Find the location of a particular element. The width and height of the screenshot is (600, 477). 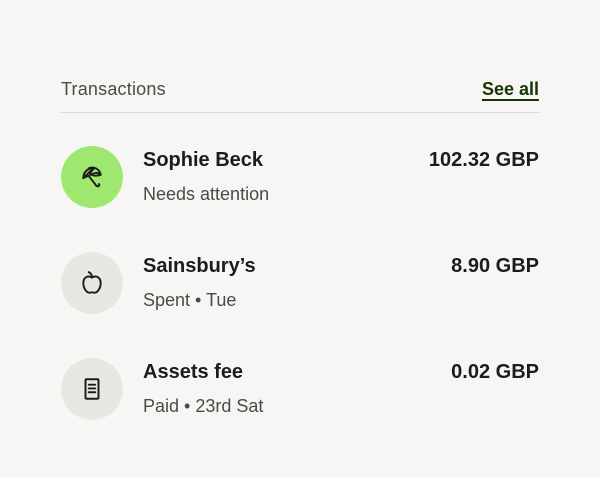

transaction-row: Assets fee Paid • 23rd Sat 0.02 GBP is located at coordinates (300, 389).